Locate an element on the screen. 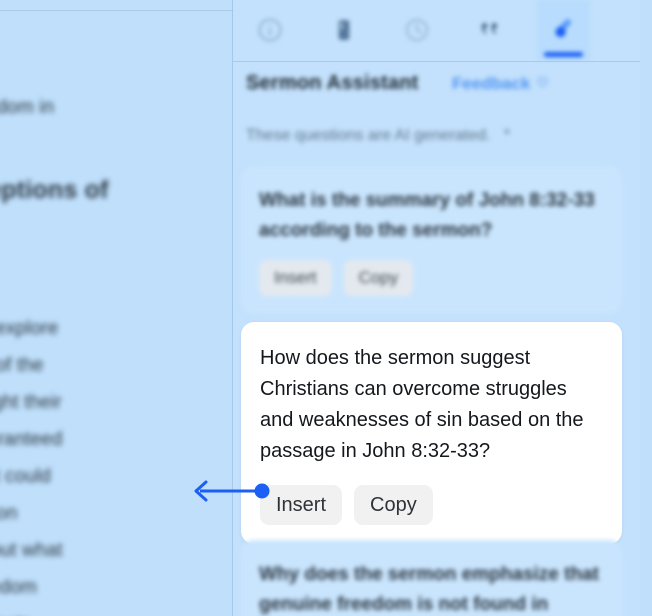  tab-bar-rule is located at coordinates (436, 61).